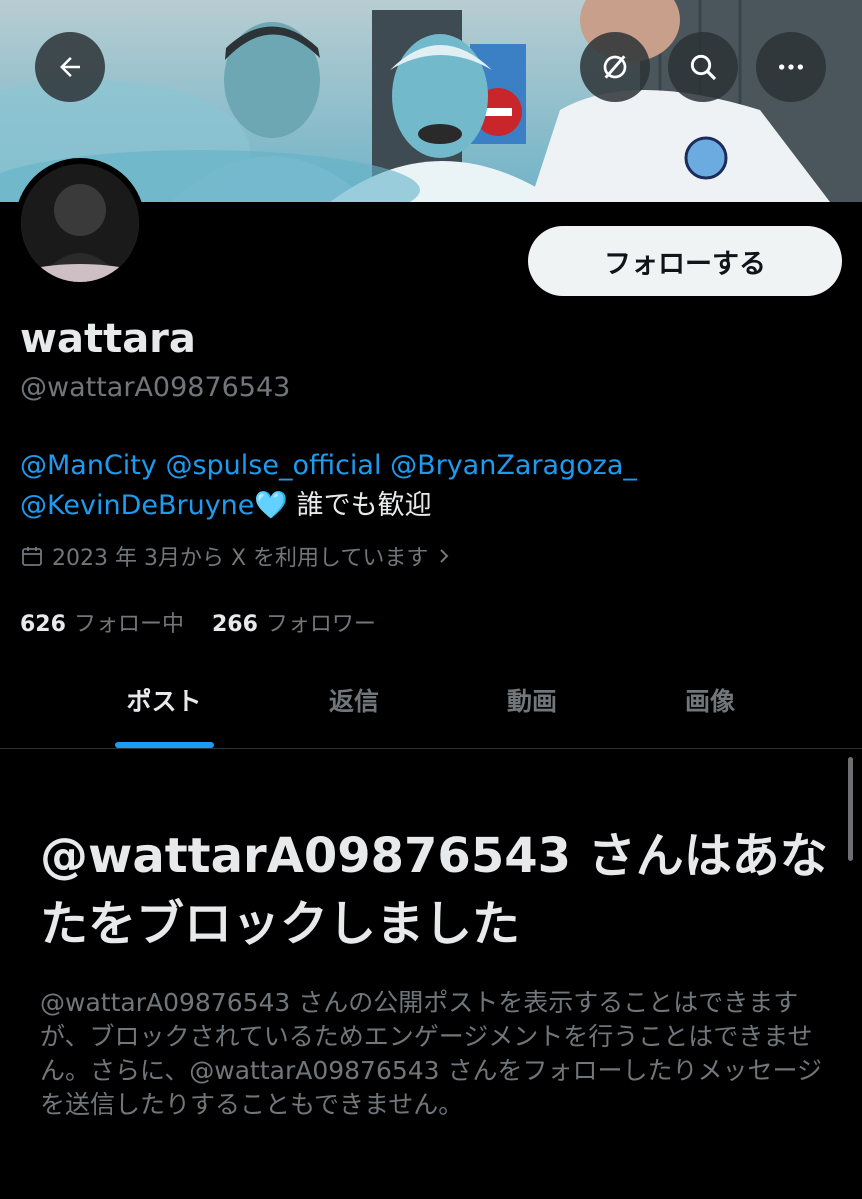 Image resolution: width=862 pixels, height=1199 pixels. I want to click on user-handle: @wattarA09876543, so click(155, 387).